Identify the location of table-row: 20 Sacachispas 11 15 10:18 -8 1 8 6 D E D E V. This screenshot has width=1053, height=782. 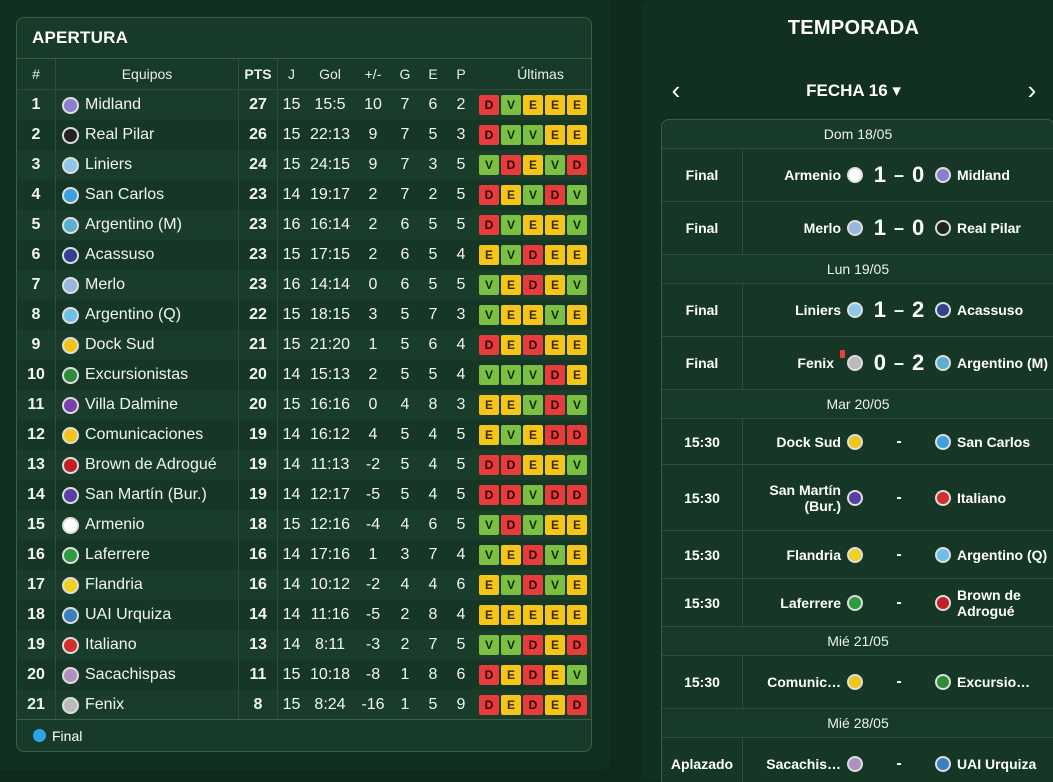
(304, 675).